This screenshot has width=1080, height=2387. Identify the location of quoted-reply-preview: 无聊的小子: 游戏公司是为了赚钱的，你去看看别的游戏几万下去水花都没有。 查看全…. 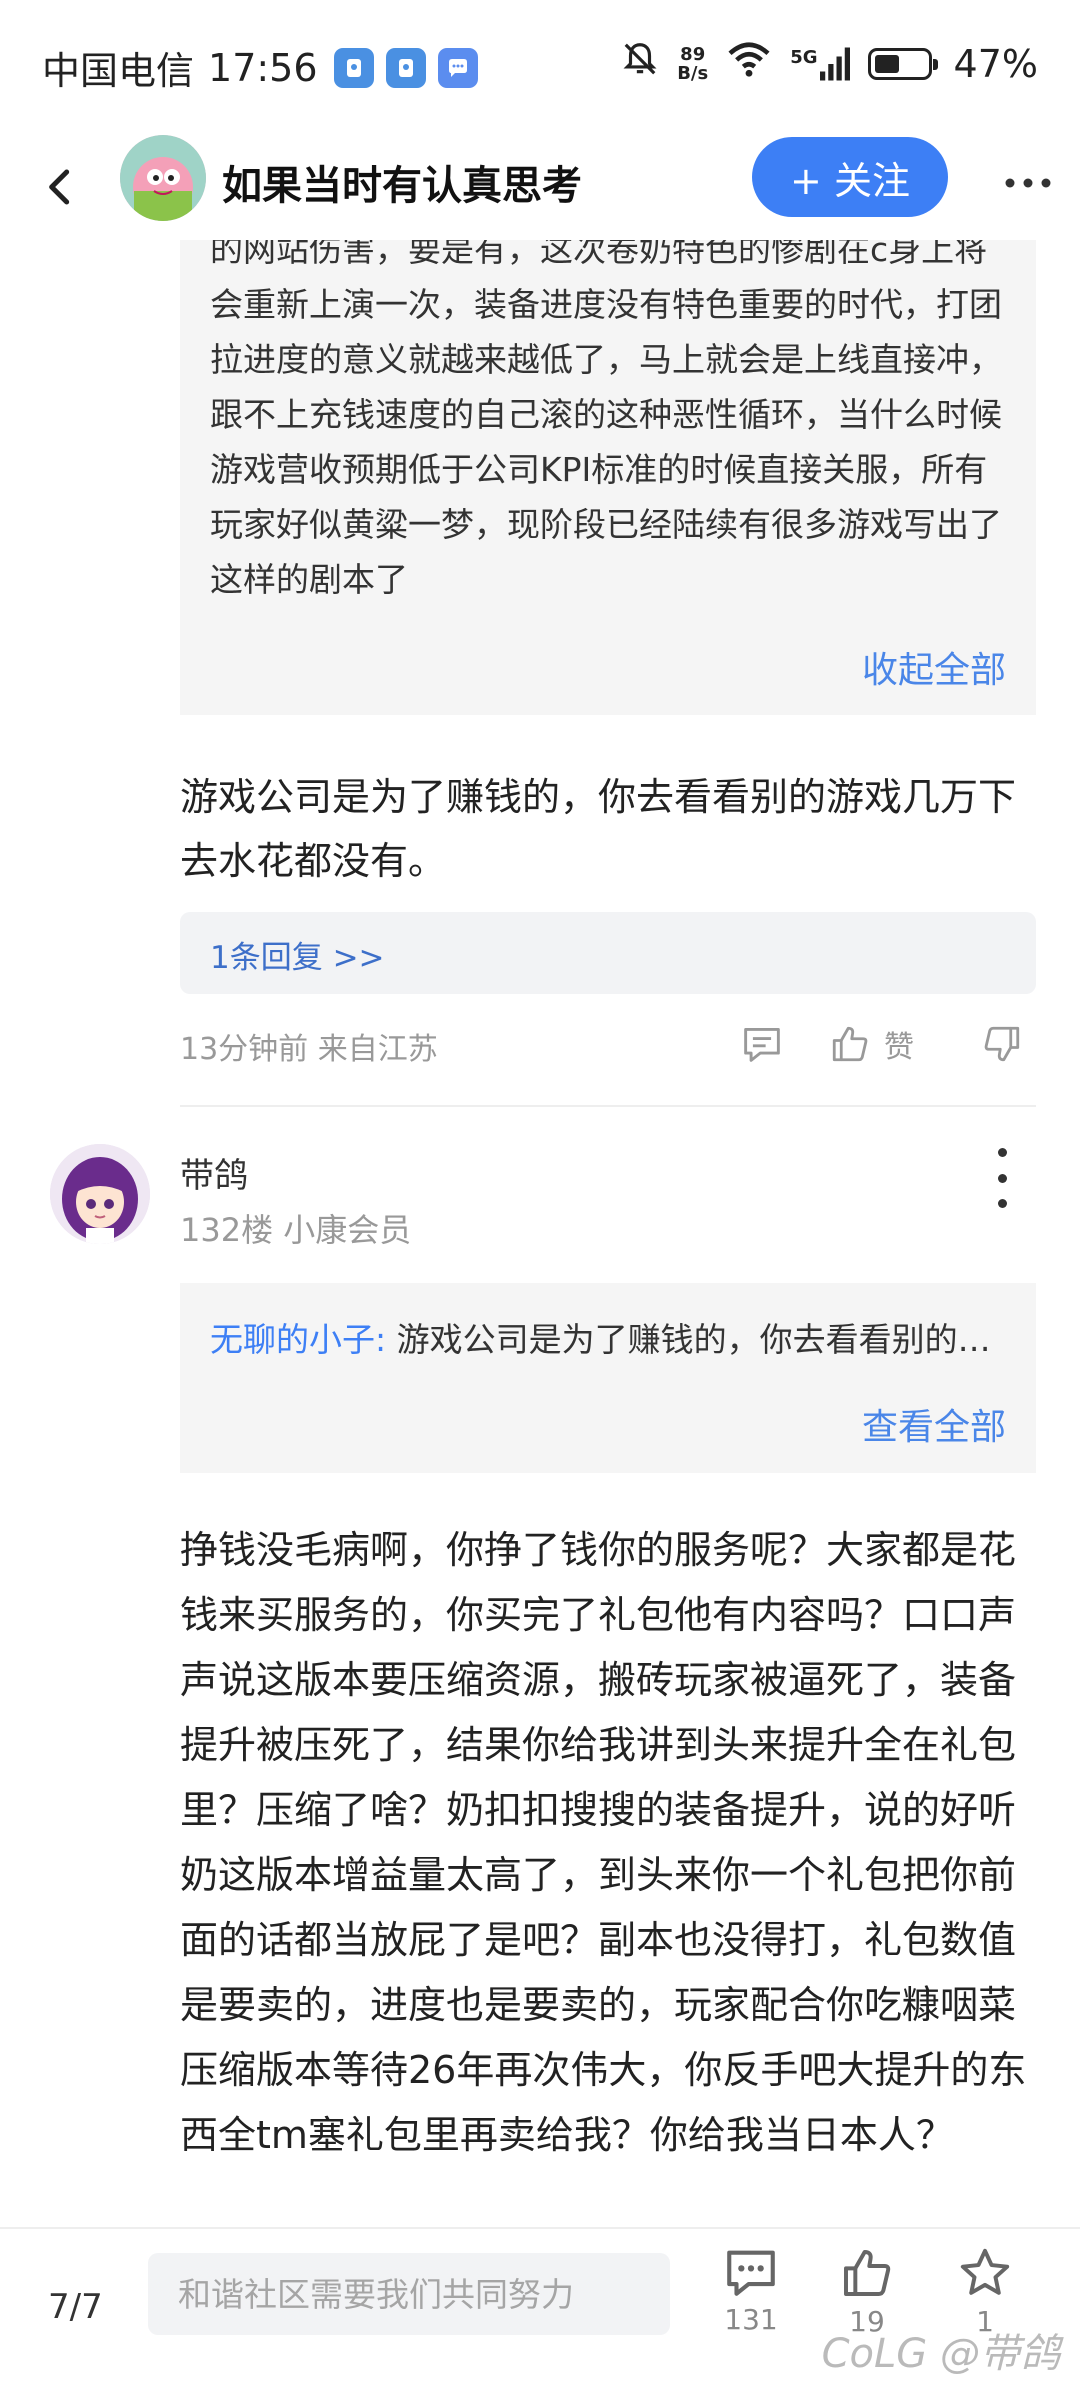
(608, 1378).